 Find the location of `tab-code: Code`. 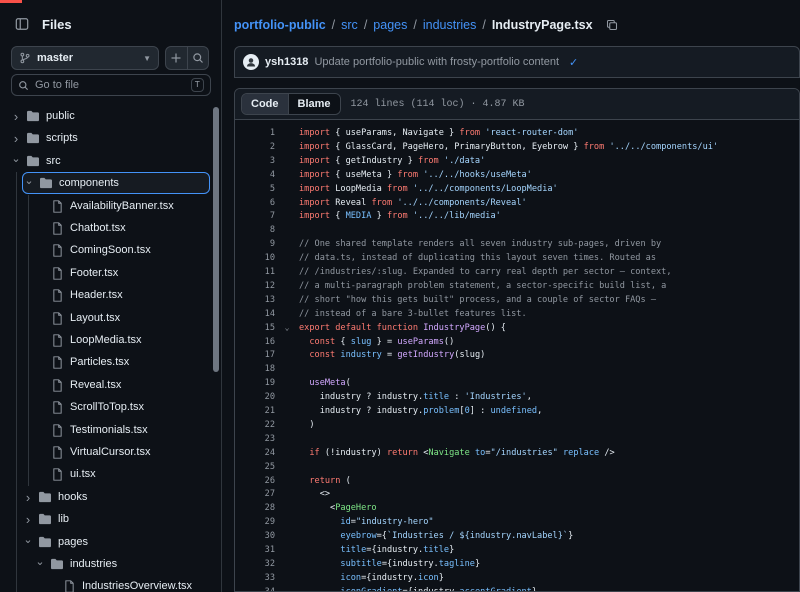

tab-code: Code is located at coordinates (265, 104).